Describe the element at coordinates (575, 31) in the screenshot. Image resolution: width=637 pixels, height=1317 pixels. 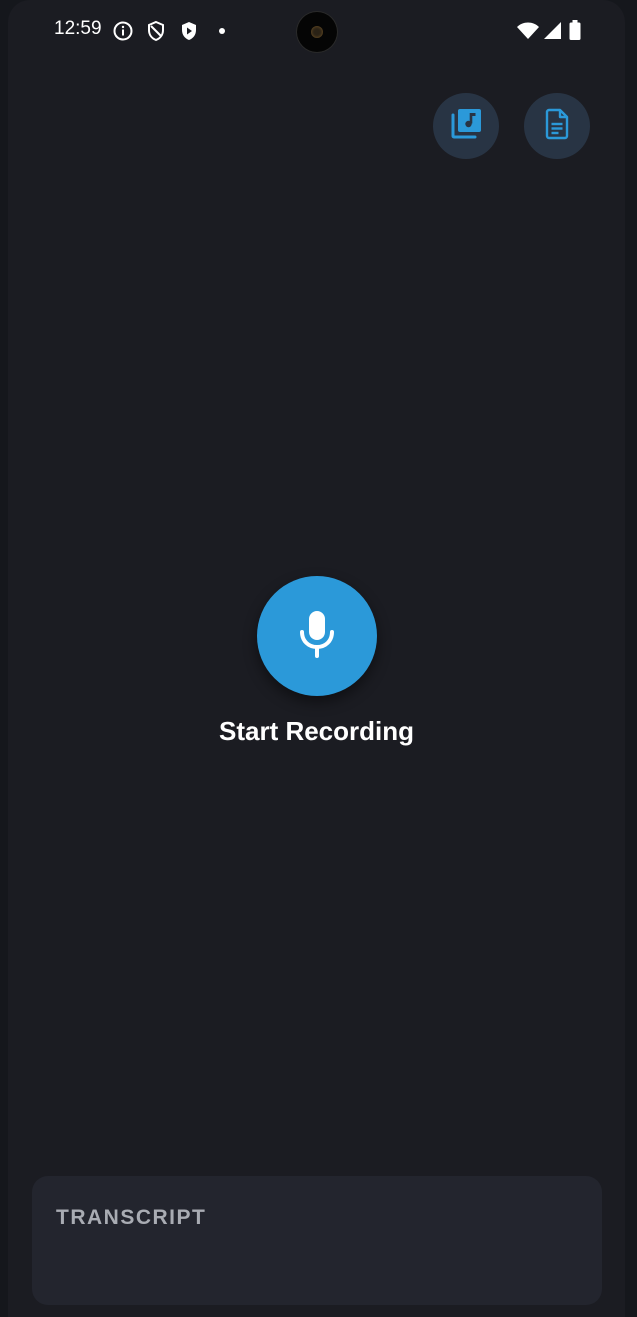
I see `battery-icon` at that location.